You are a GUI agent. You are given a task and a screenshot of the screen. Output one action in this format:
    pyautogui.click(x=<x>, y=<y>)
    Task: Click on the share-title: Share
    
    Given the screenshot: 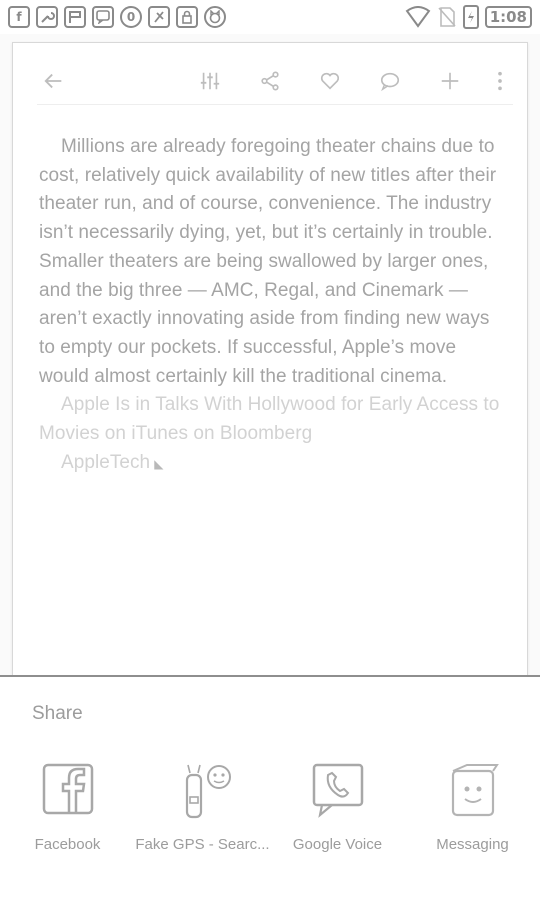 What is the action you would take?
    pyautogui.click(x=57, y=713)
    